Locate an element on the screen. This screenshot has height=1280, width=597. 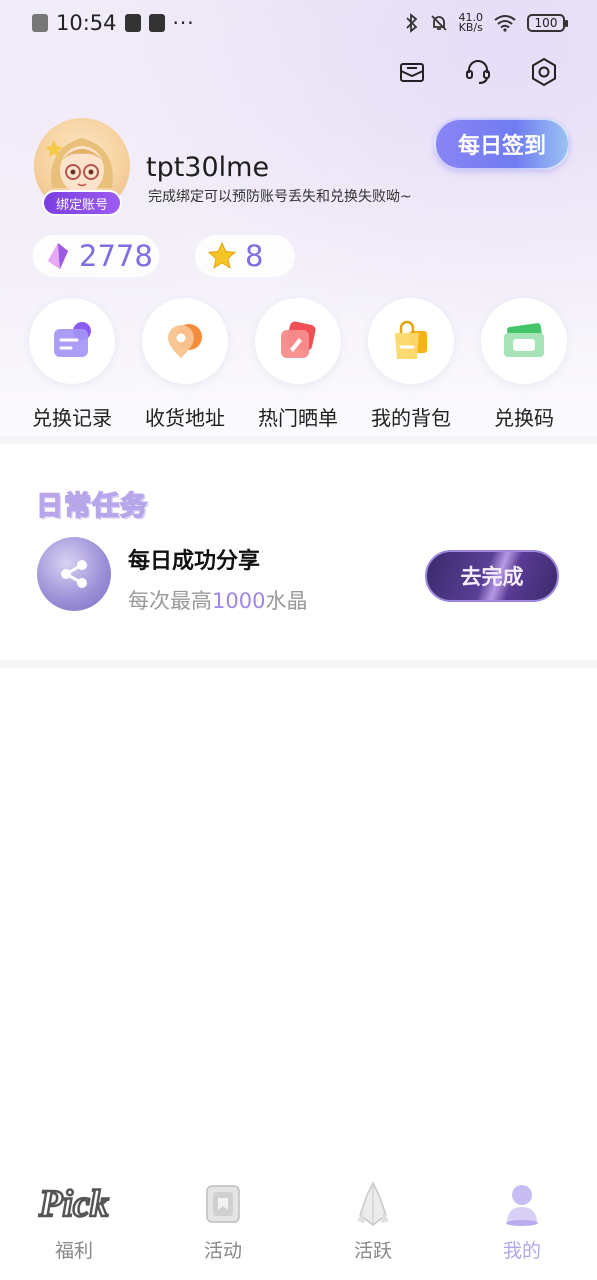
complete-task-button: 去完成 is located at coordinates (492, 576).